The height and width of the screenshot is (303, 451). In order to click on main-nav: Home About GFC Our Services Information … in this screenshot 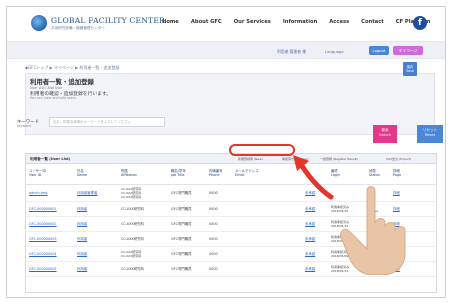, I will do `click(302, 22)`.